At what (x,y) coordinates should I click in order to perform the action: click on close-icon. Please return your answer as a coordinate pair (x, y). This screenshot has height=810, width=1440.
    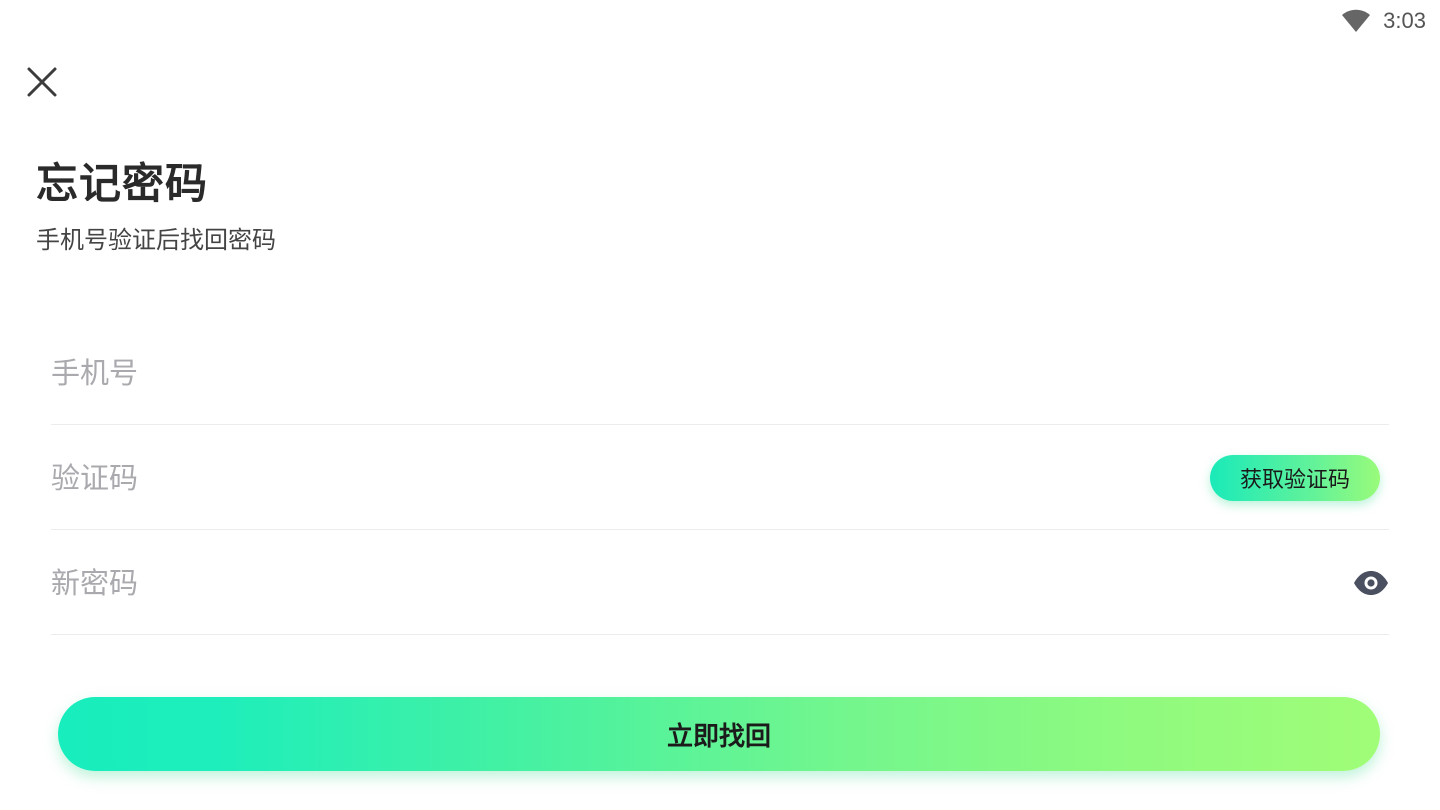
    Looking at the image, I should click on (42, 82).